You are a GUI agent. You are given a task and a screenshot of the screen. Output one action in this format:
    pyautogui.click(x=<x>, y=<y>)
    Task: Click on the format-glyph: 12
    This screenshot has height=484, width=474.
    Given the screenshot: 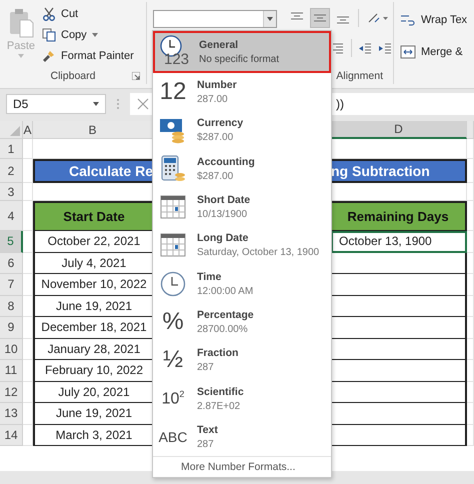 What is the action you would take?
    pyautogui.click(x=173, y=92)
    